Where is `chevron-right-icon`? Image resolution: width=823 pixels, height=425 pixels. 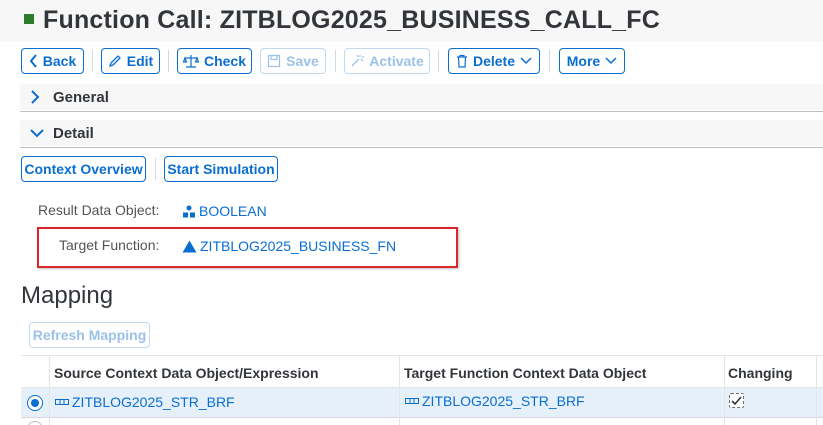 chevron-right-icon is located at coordinates (37, 97).